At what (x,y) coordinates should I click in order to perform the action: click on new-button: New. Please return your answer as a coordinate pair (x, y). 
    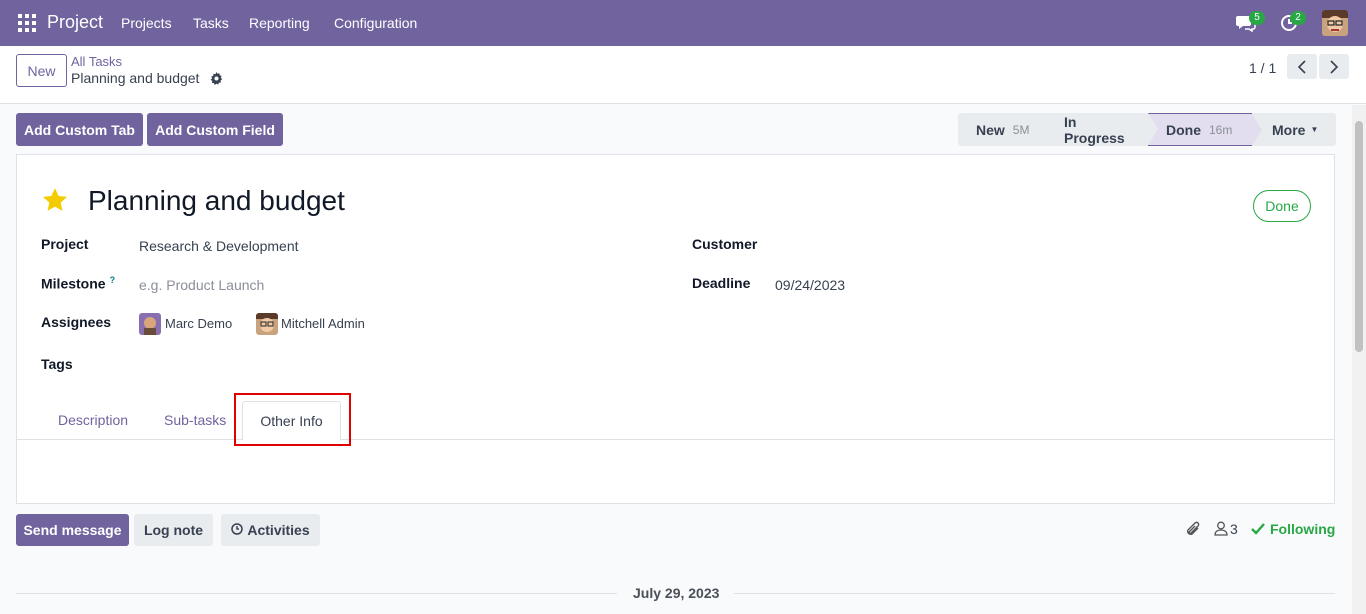
    Looking at the image, I should click on (41, 70).